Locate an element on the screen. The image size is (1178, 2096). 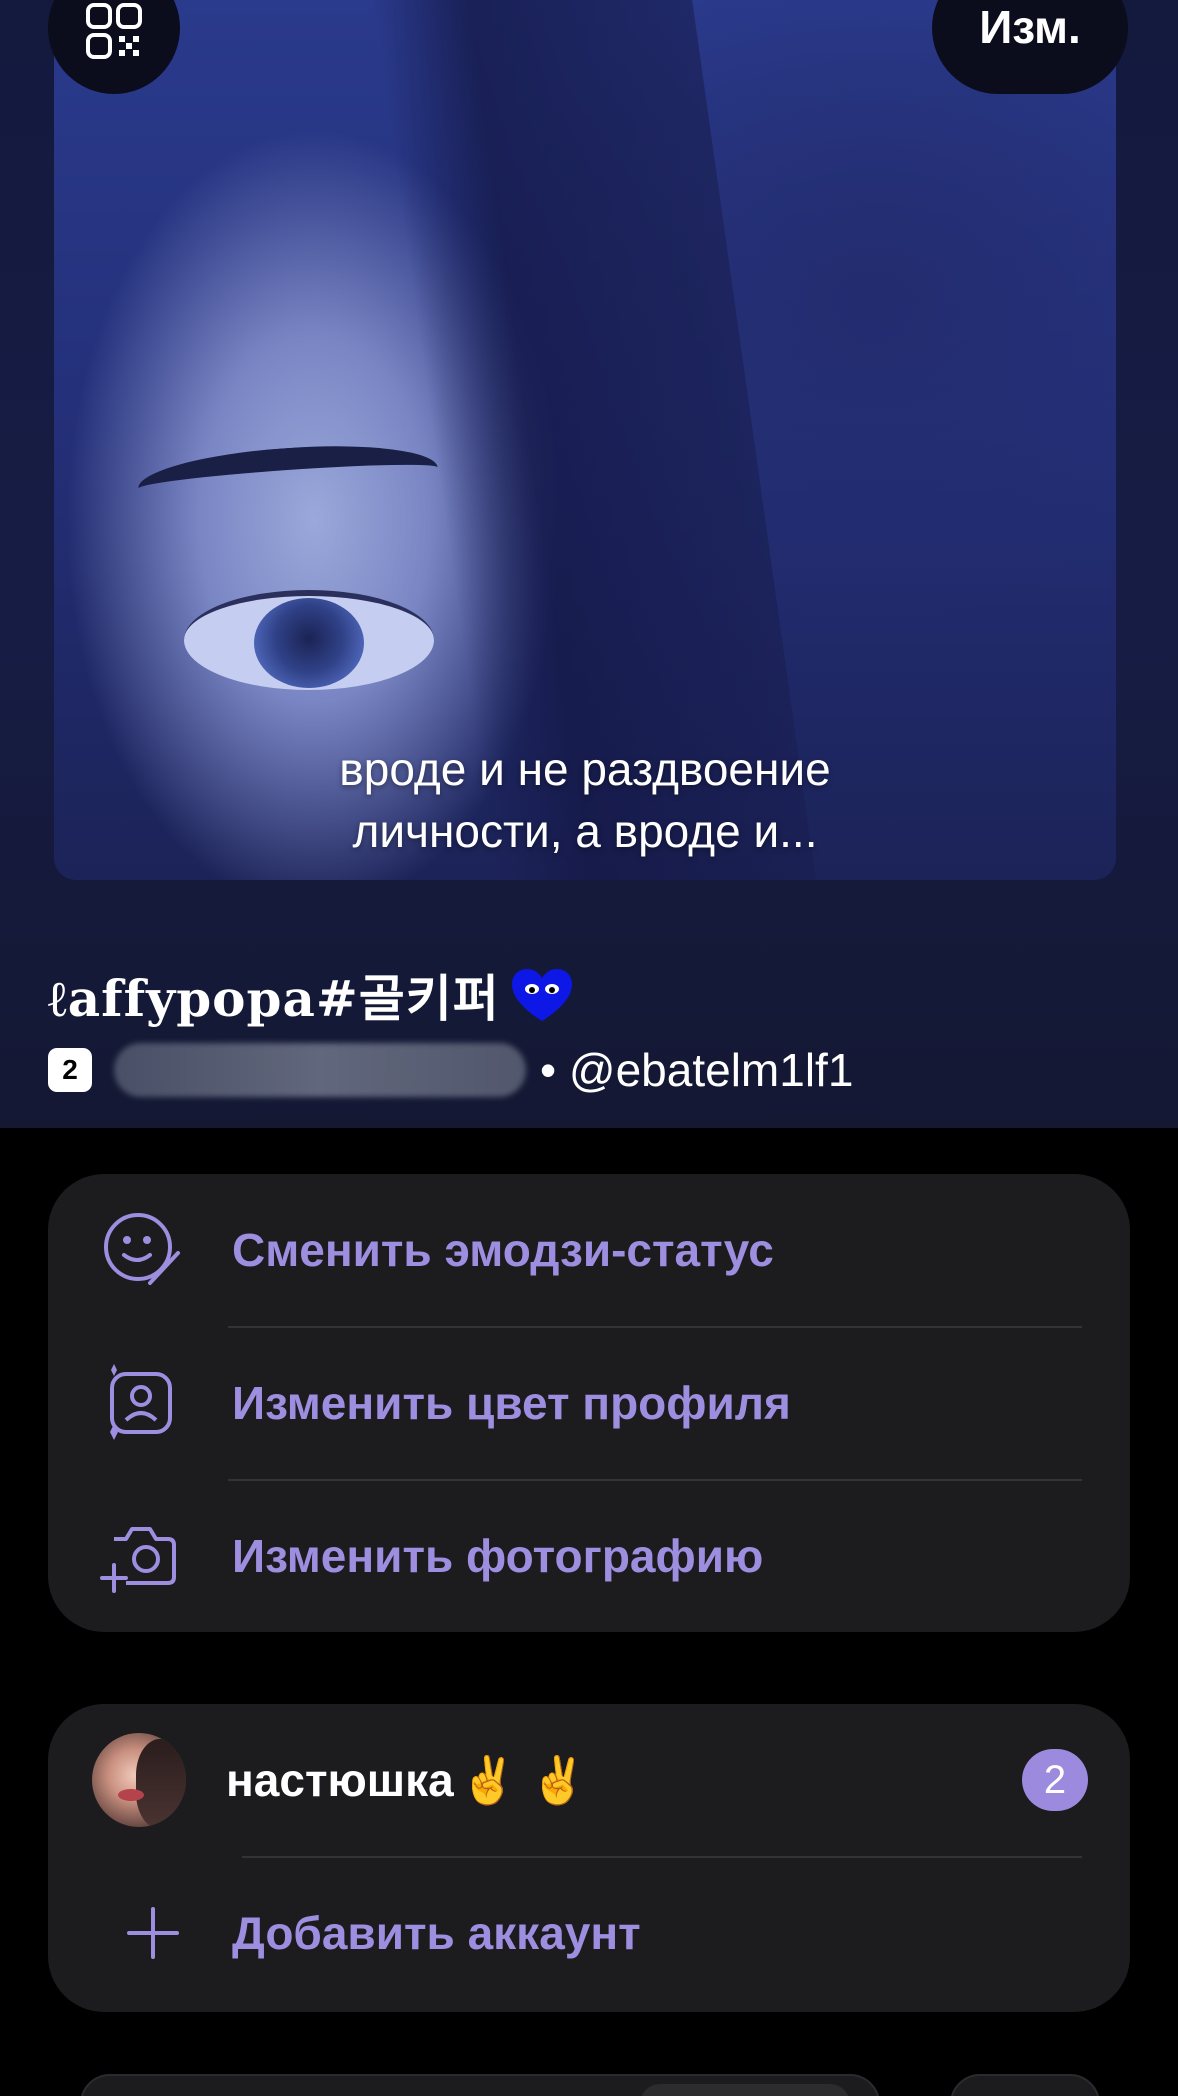
change-profile-color-row: Изменить цвет профиля is located at coordinates (589, 1403).